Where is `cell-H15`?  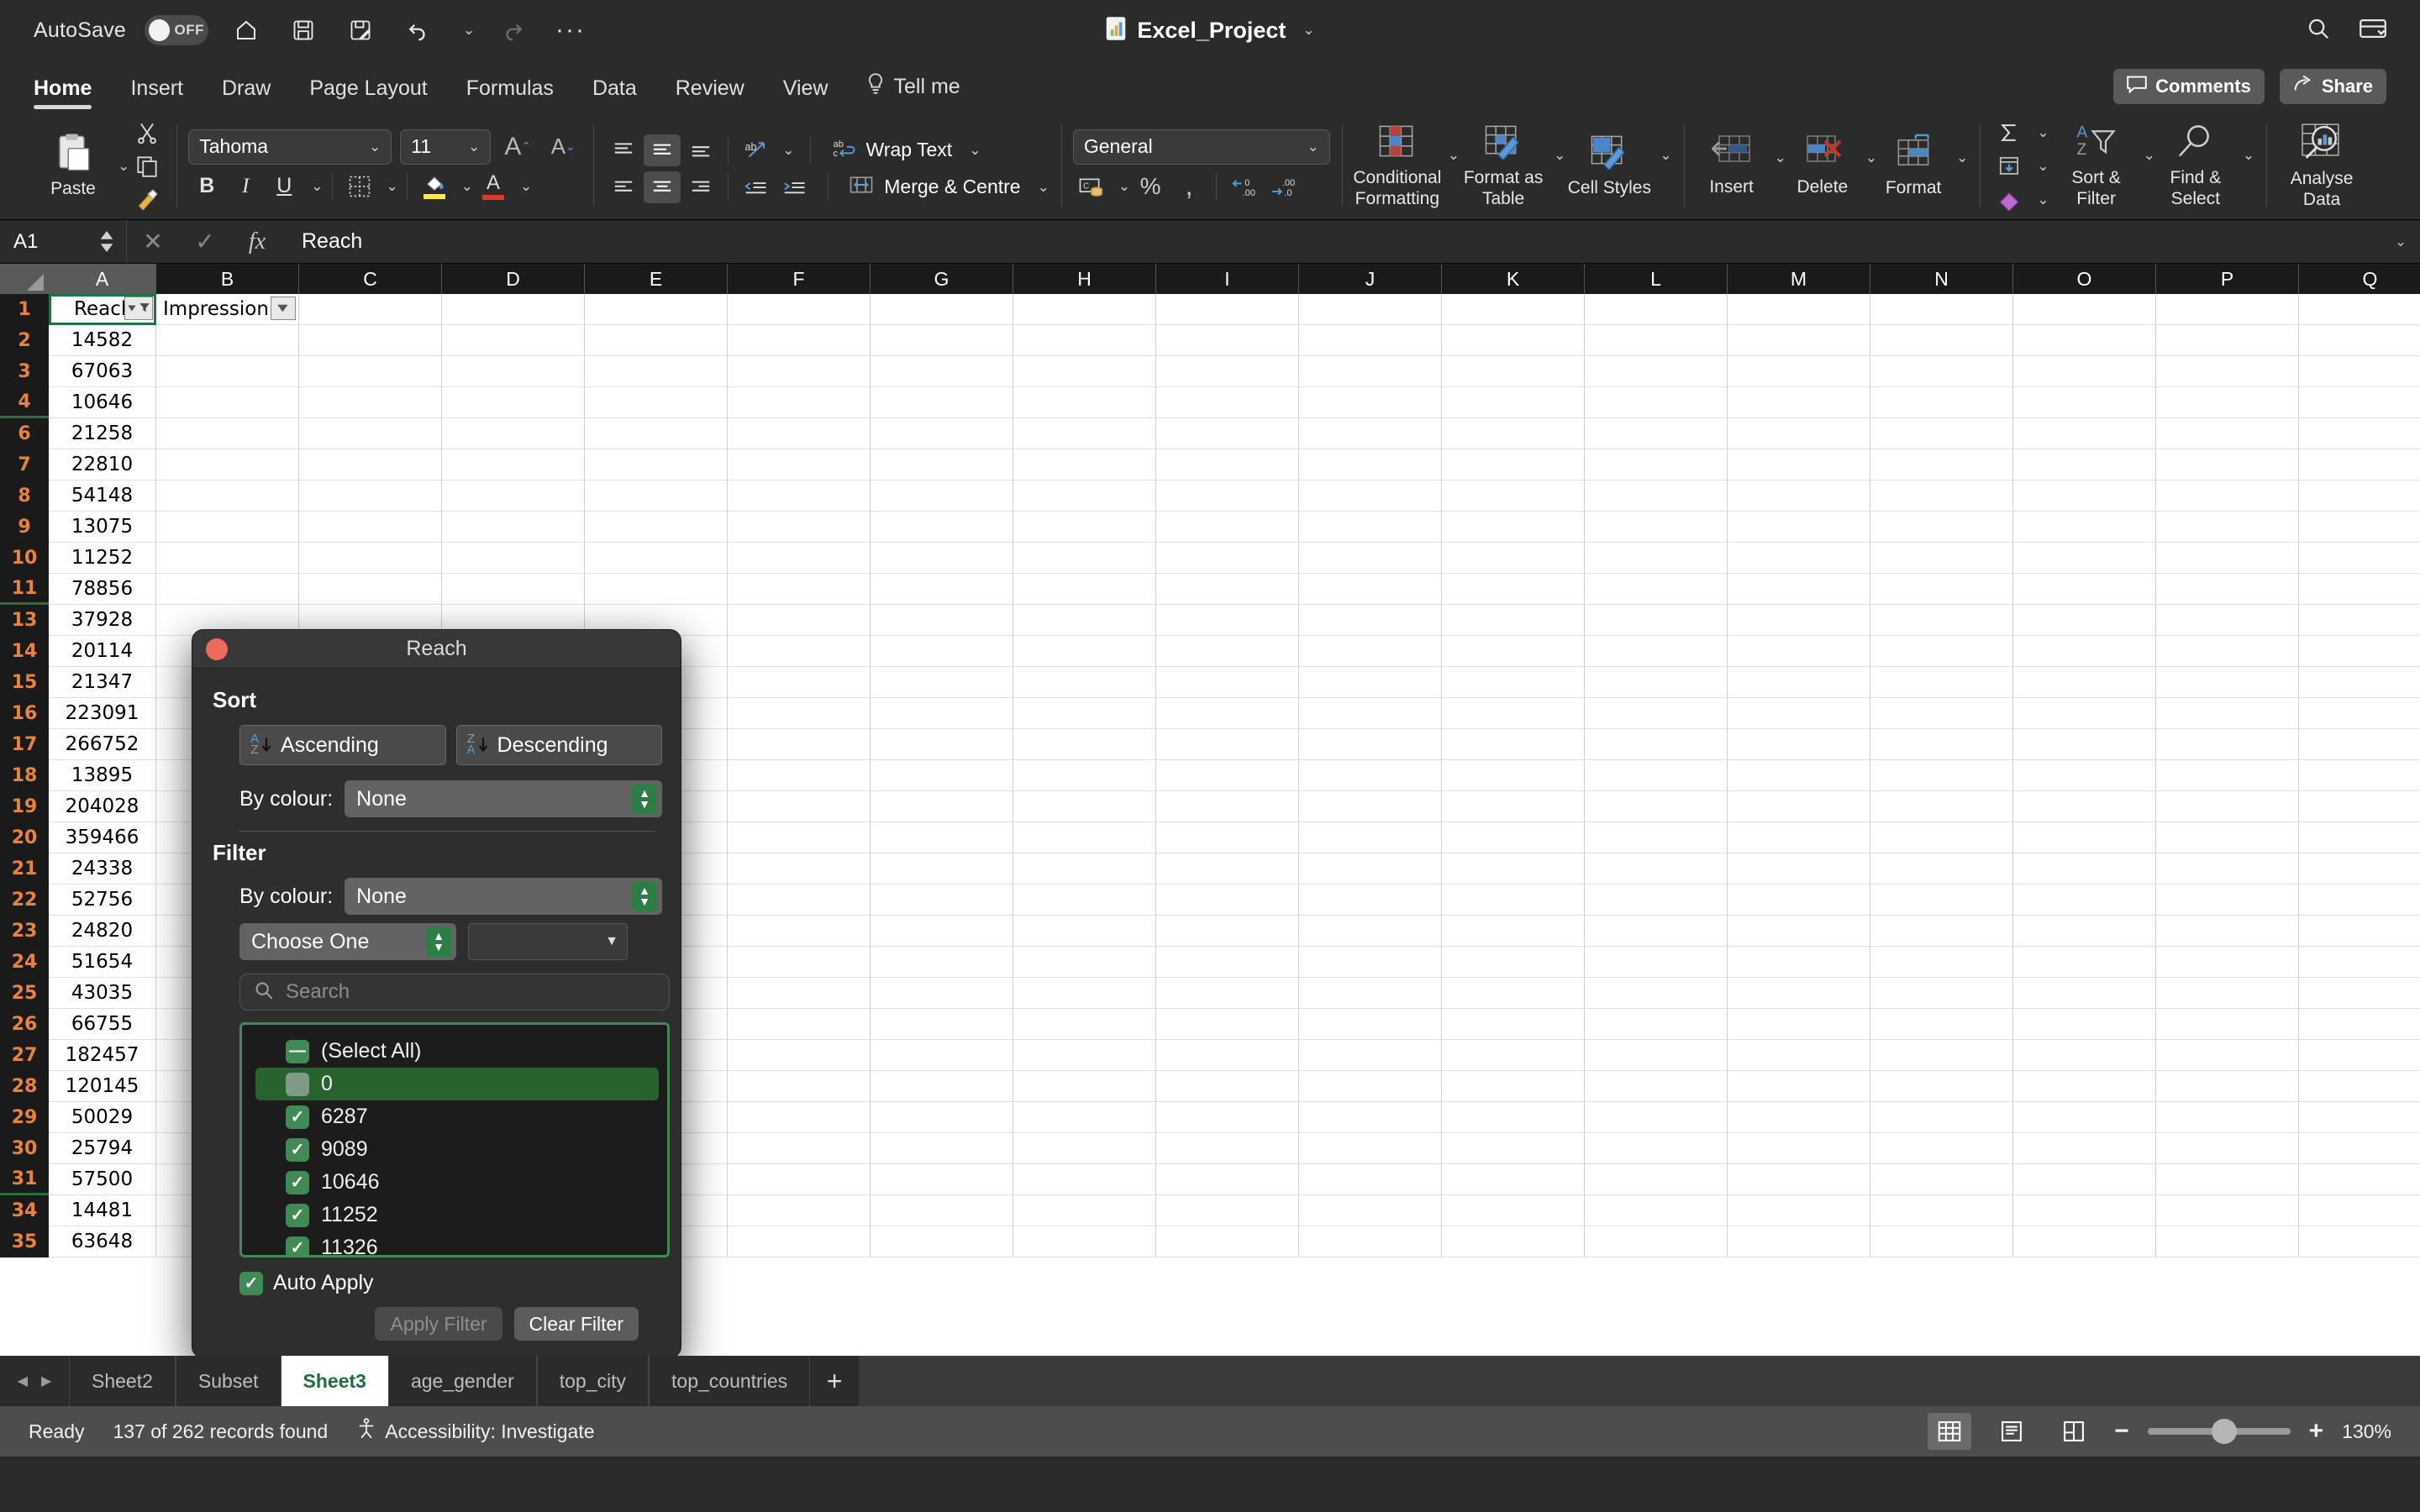 cell-H15 is located at coordinates (1084, 682).